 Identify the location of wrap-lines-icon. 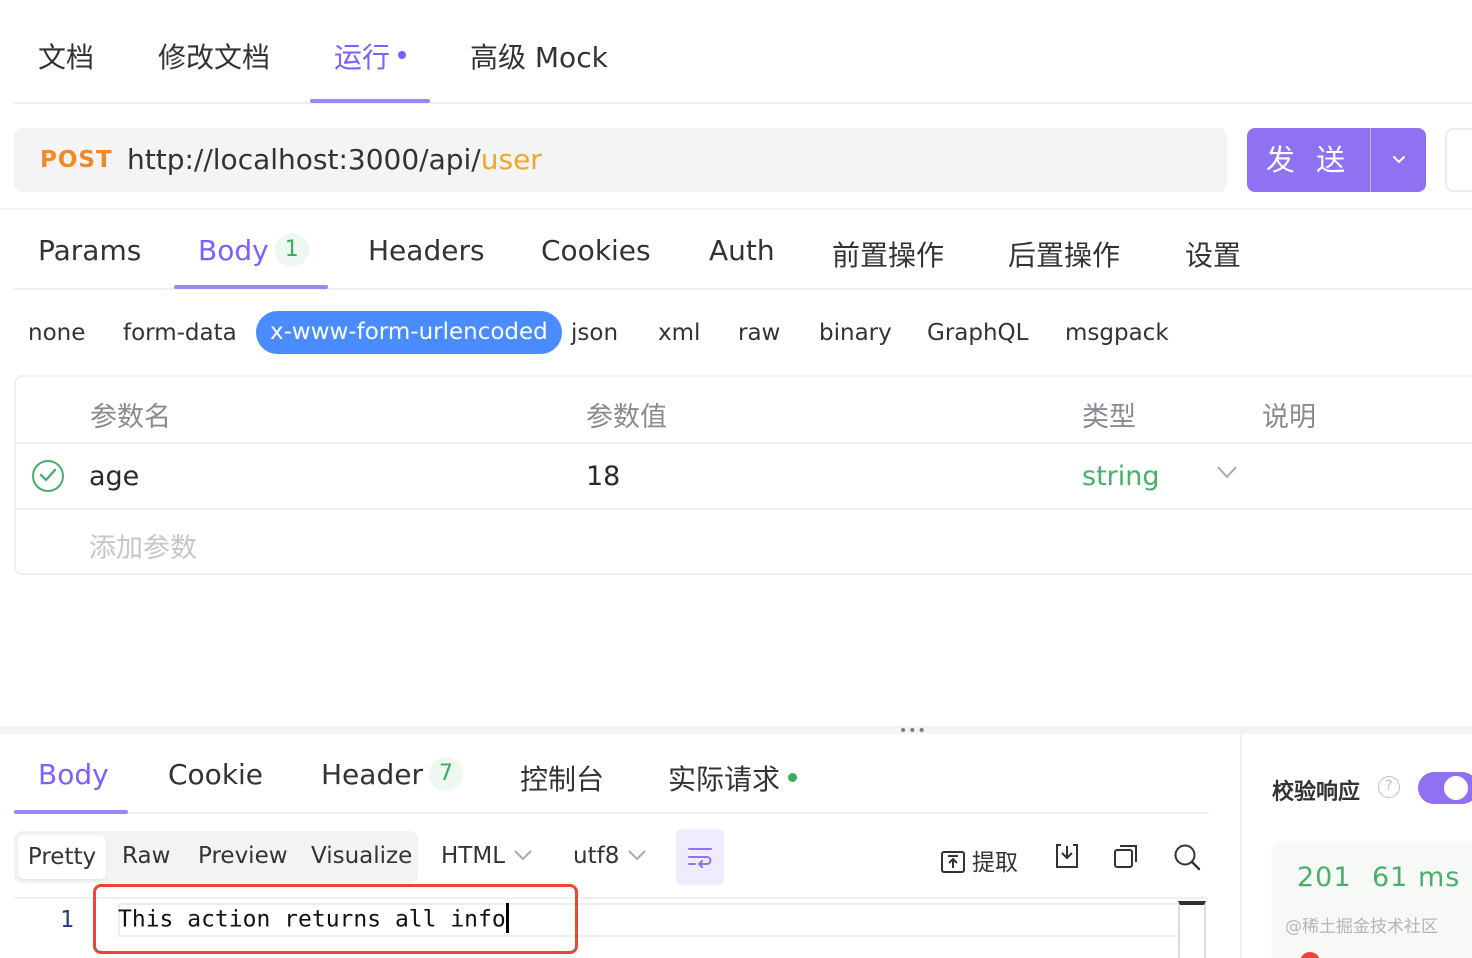
(700, 858).